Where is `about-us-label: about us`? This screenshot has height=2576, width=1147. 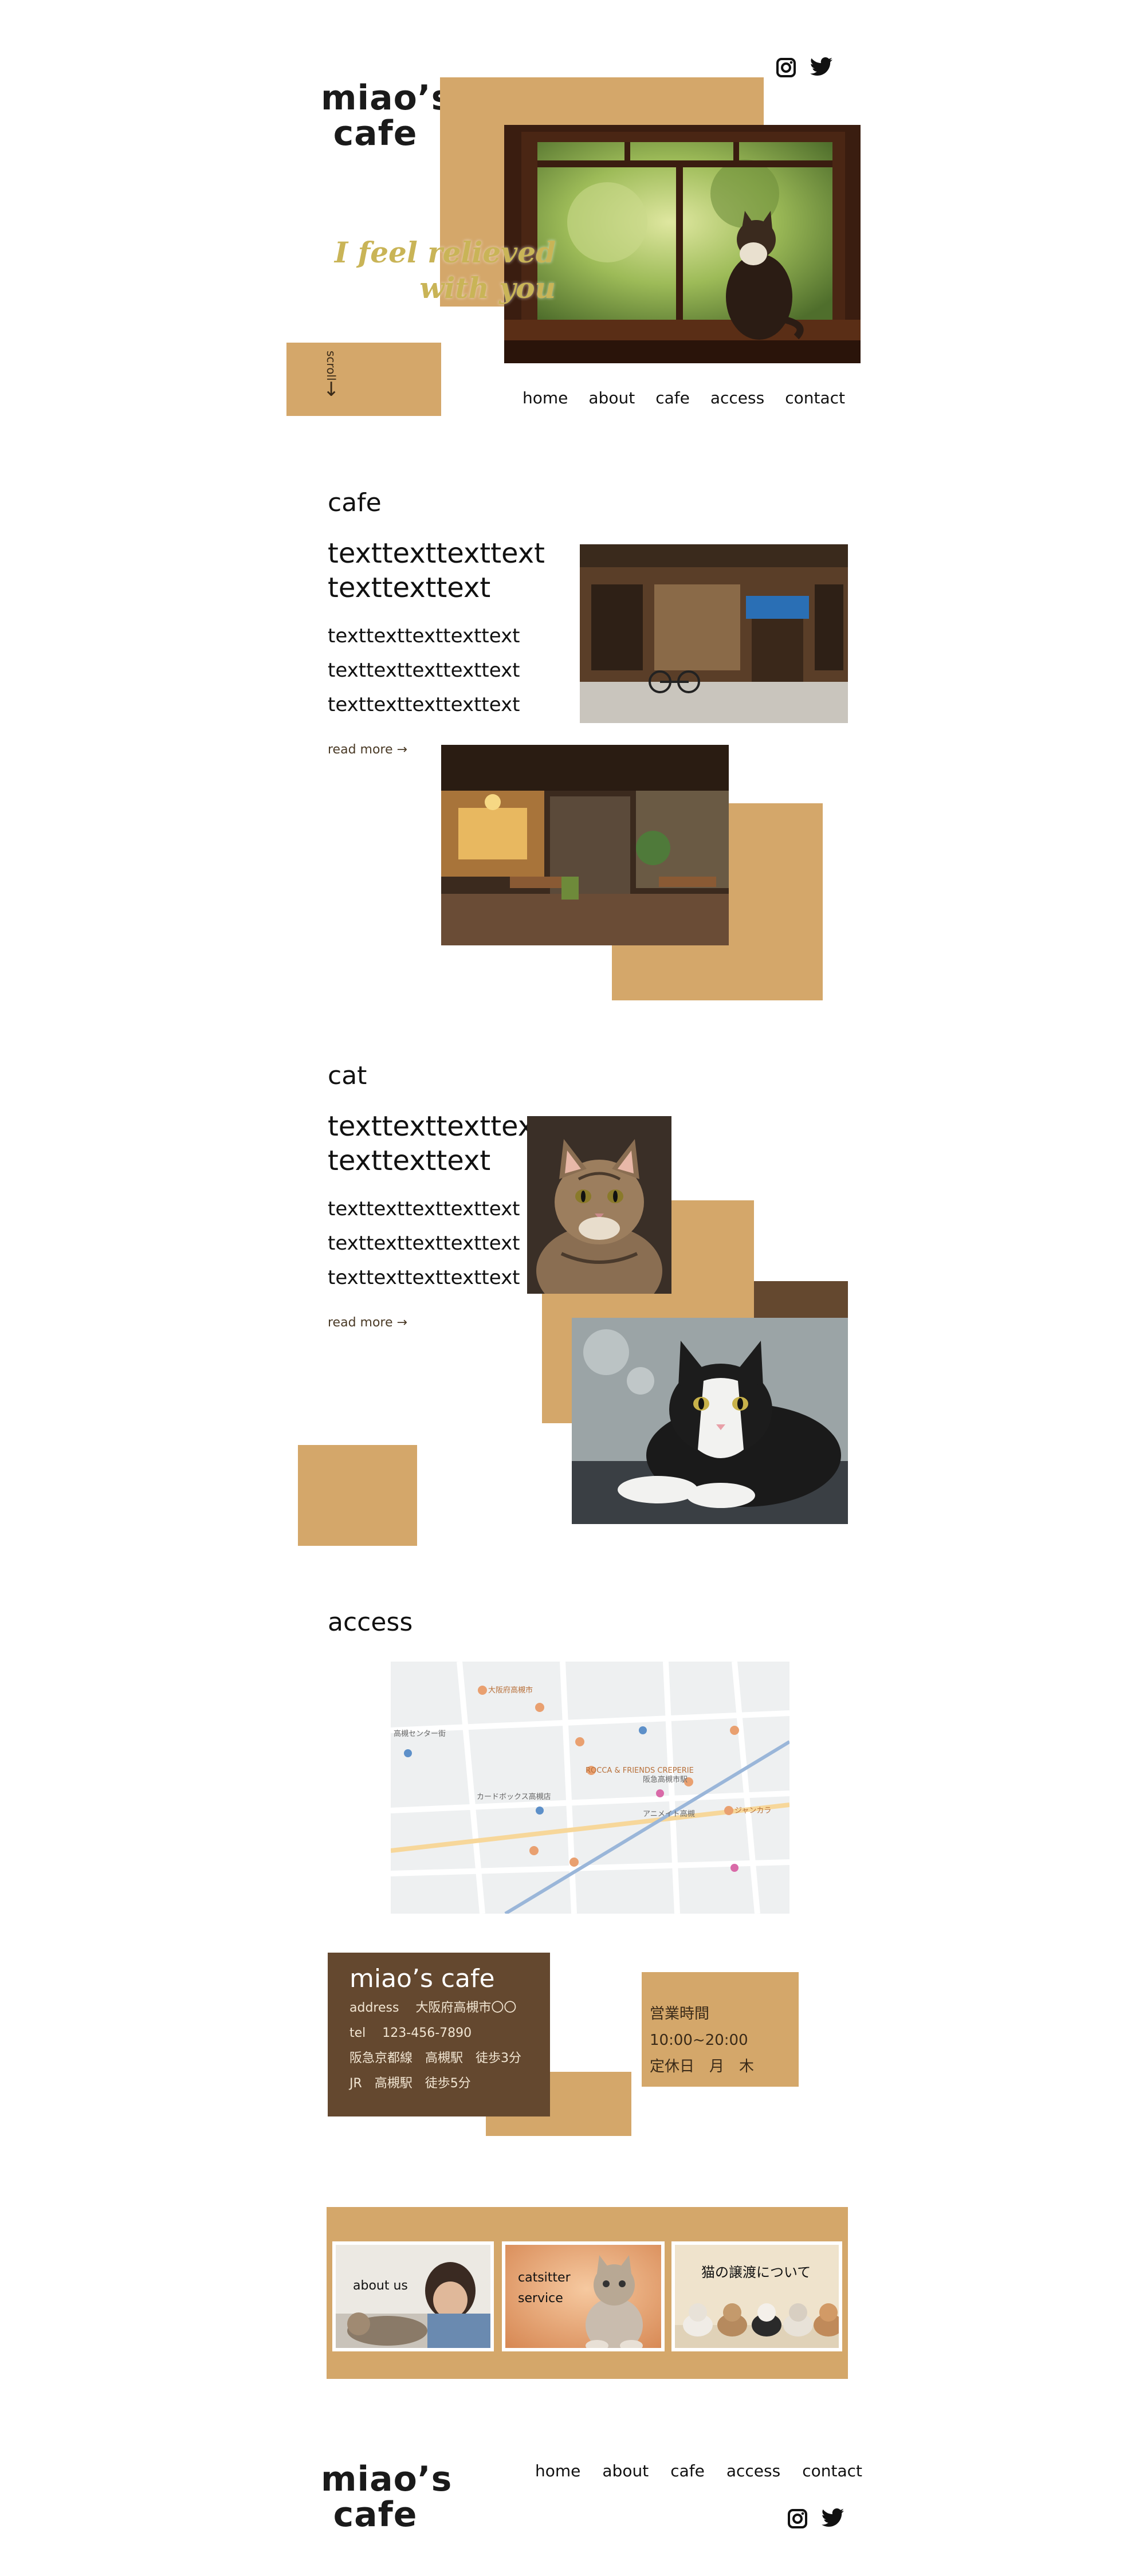
about-us-label: about us is located at coordinates (380, 2286).